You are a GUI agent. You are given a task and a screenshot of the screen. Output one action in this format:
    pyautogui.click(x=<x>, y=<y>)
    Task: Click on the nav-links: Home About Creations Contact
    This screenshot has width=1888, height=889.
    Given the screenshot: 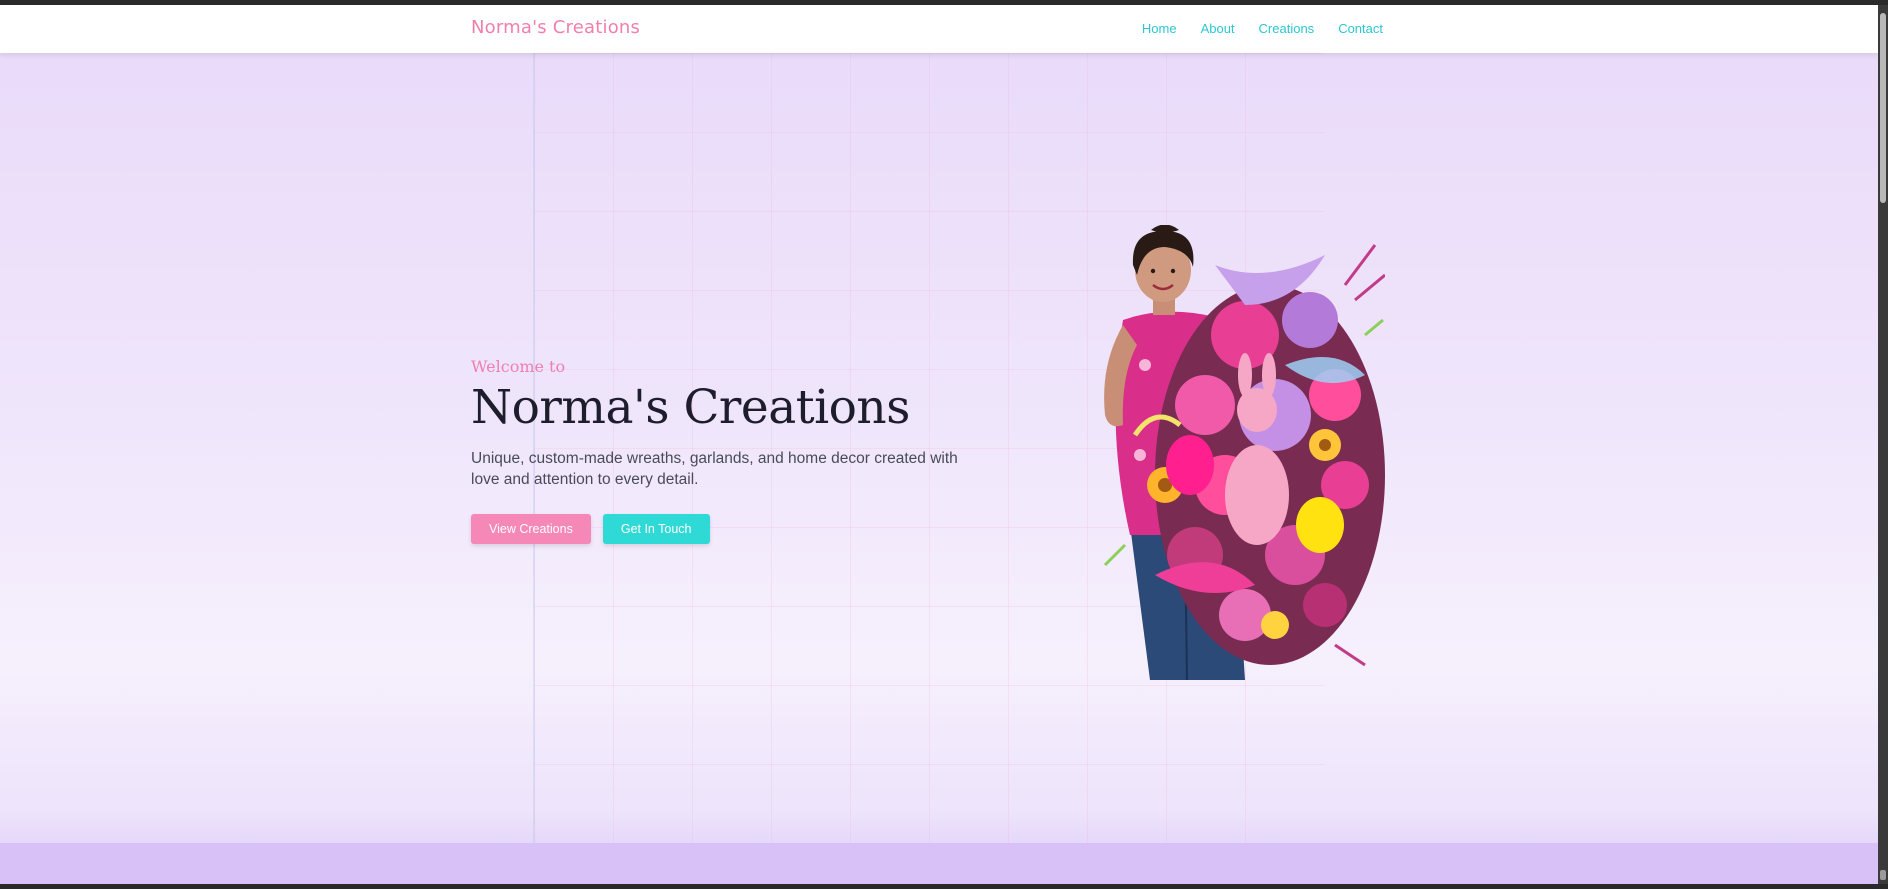 What is the action you would take?
    pyautogui.click(x=1262, y=28)
    